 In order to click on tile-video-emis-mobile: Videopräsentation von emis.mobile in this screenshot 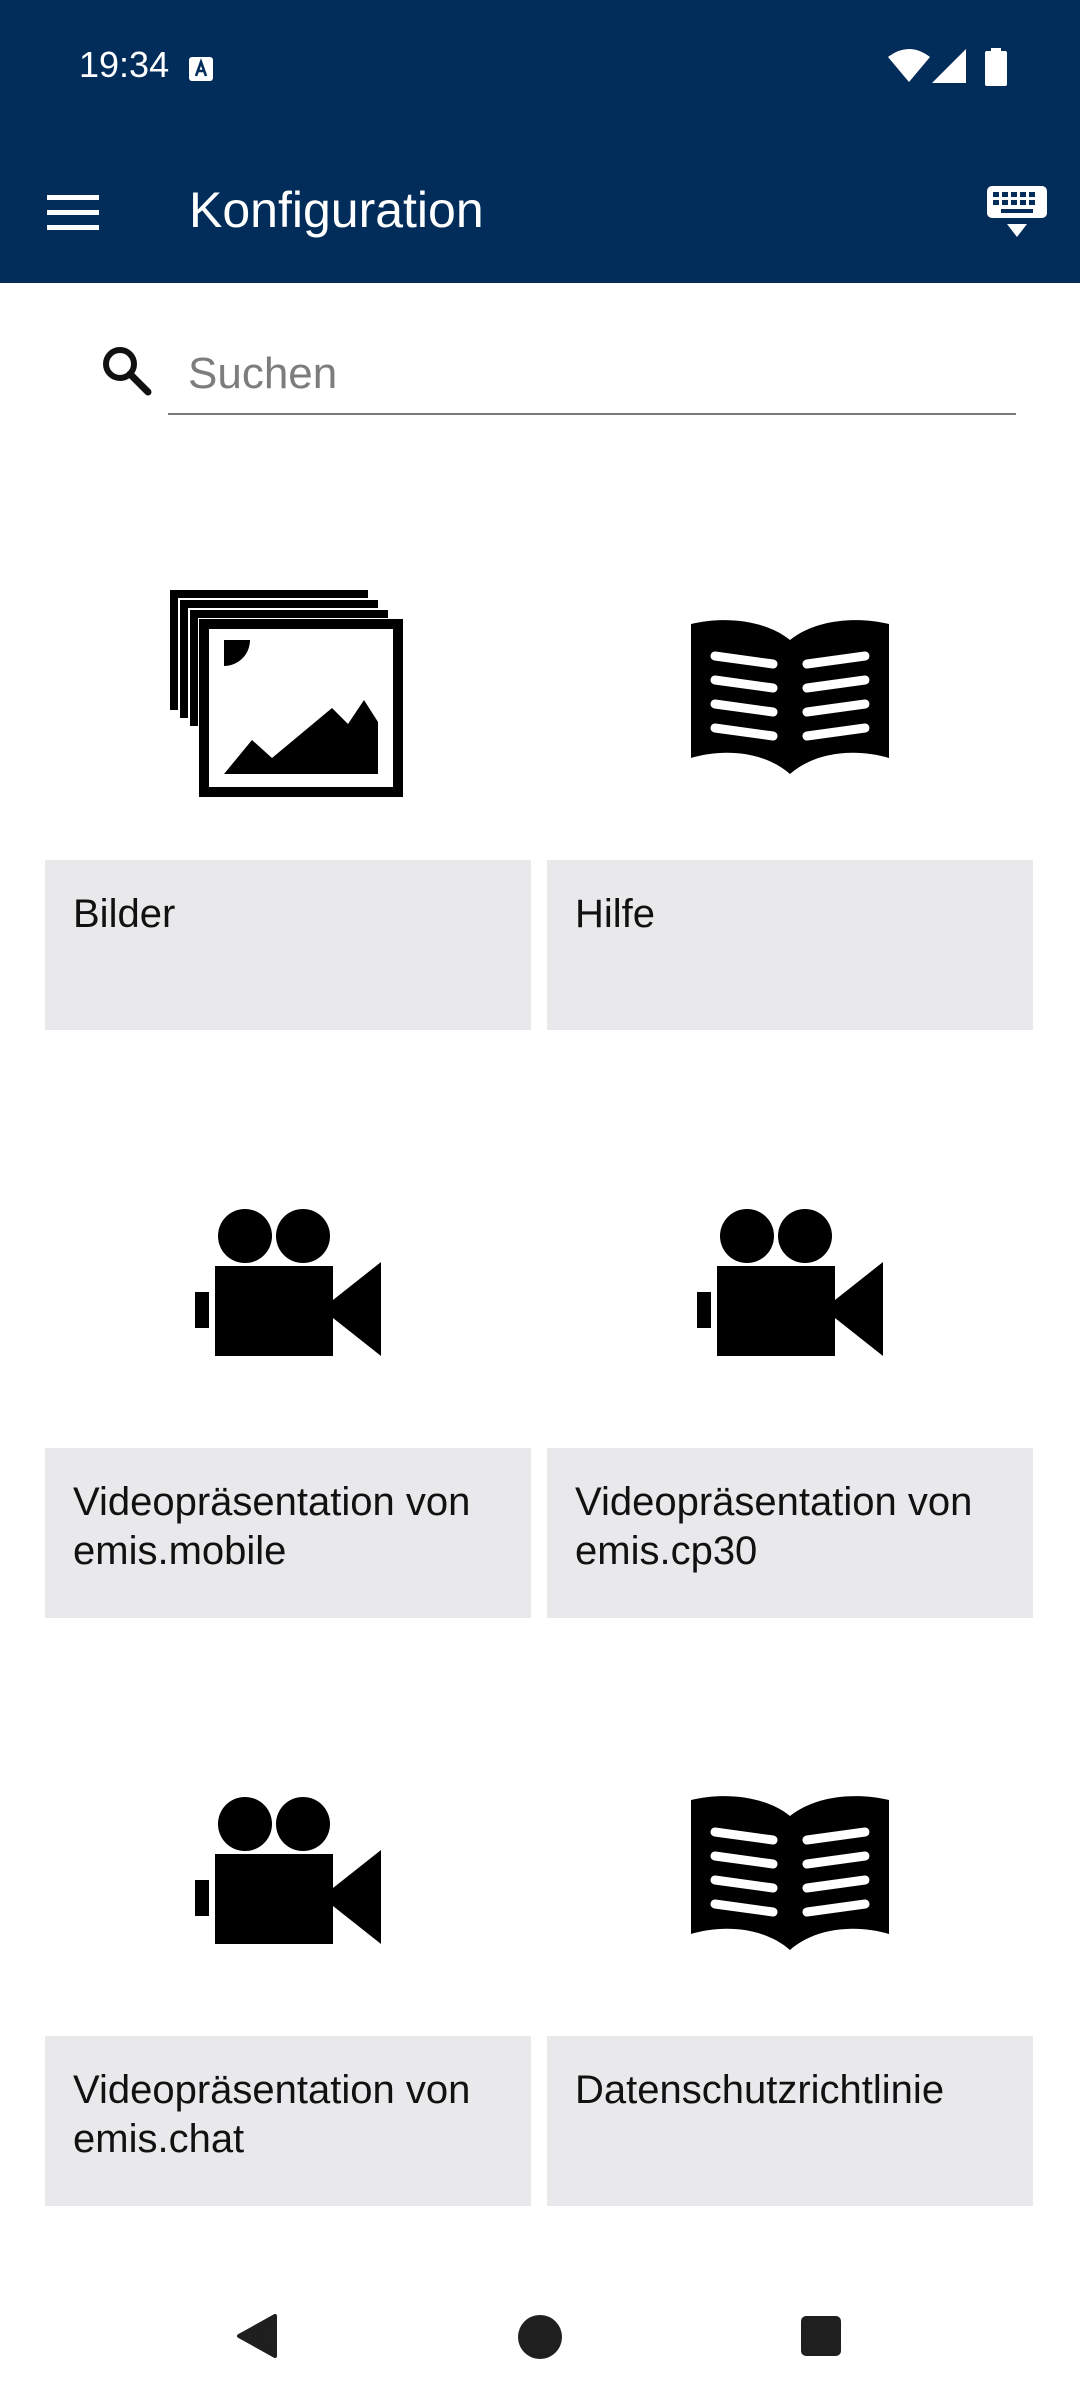, I will do `click(288, 1368)`.